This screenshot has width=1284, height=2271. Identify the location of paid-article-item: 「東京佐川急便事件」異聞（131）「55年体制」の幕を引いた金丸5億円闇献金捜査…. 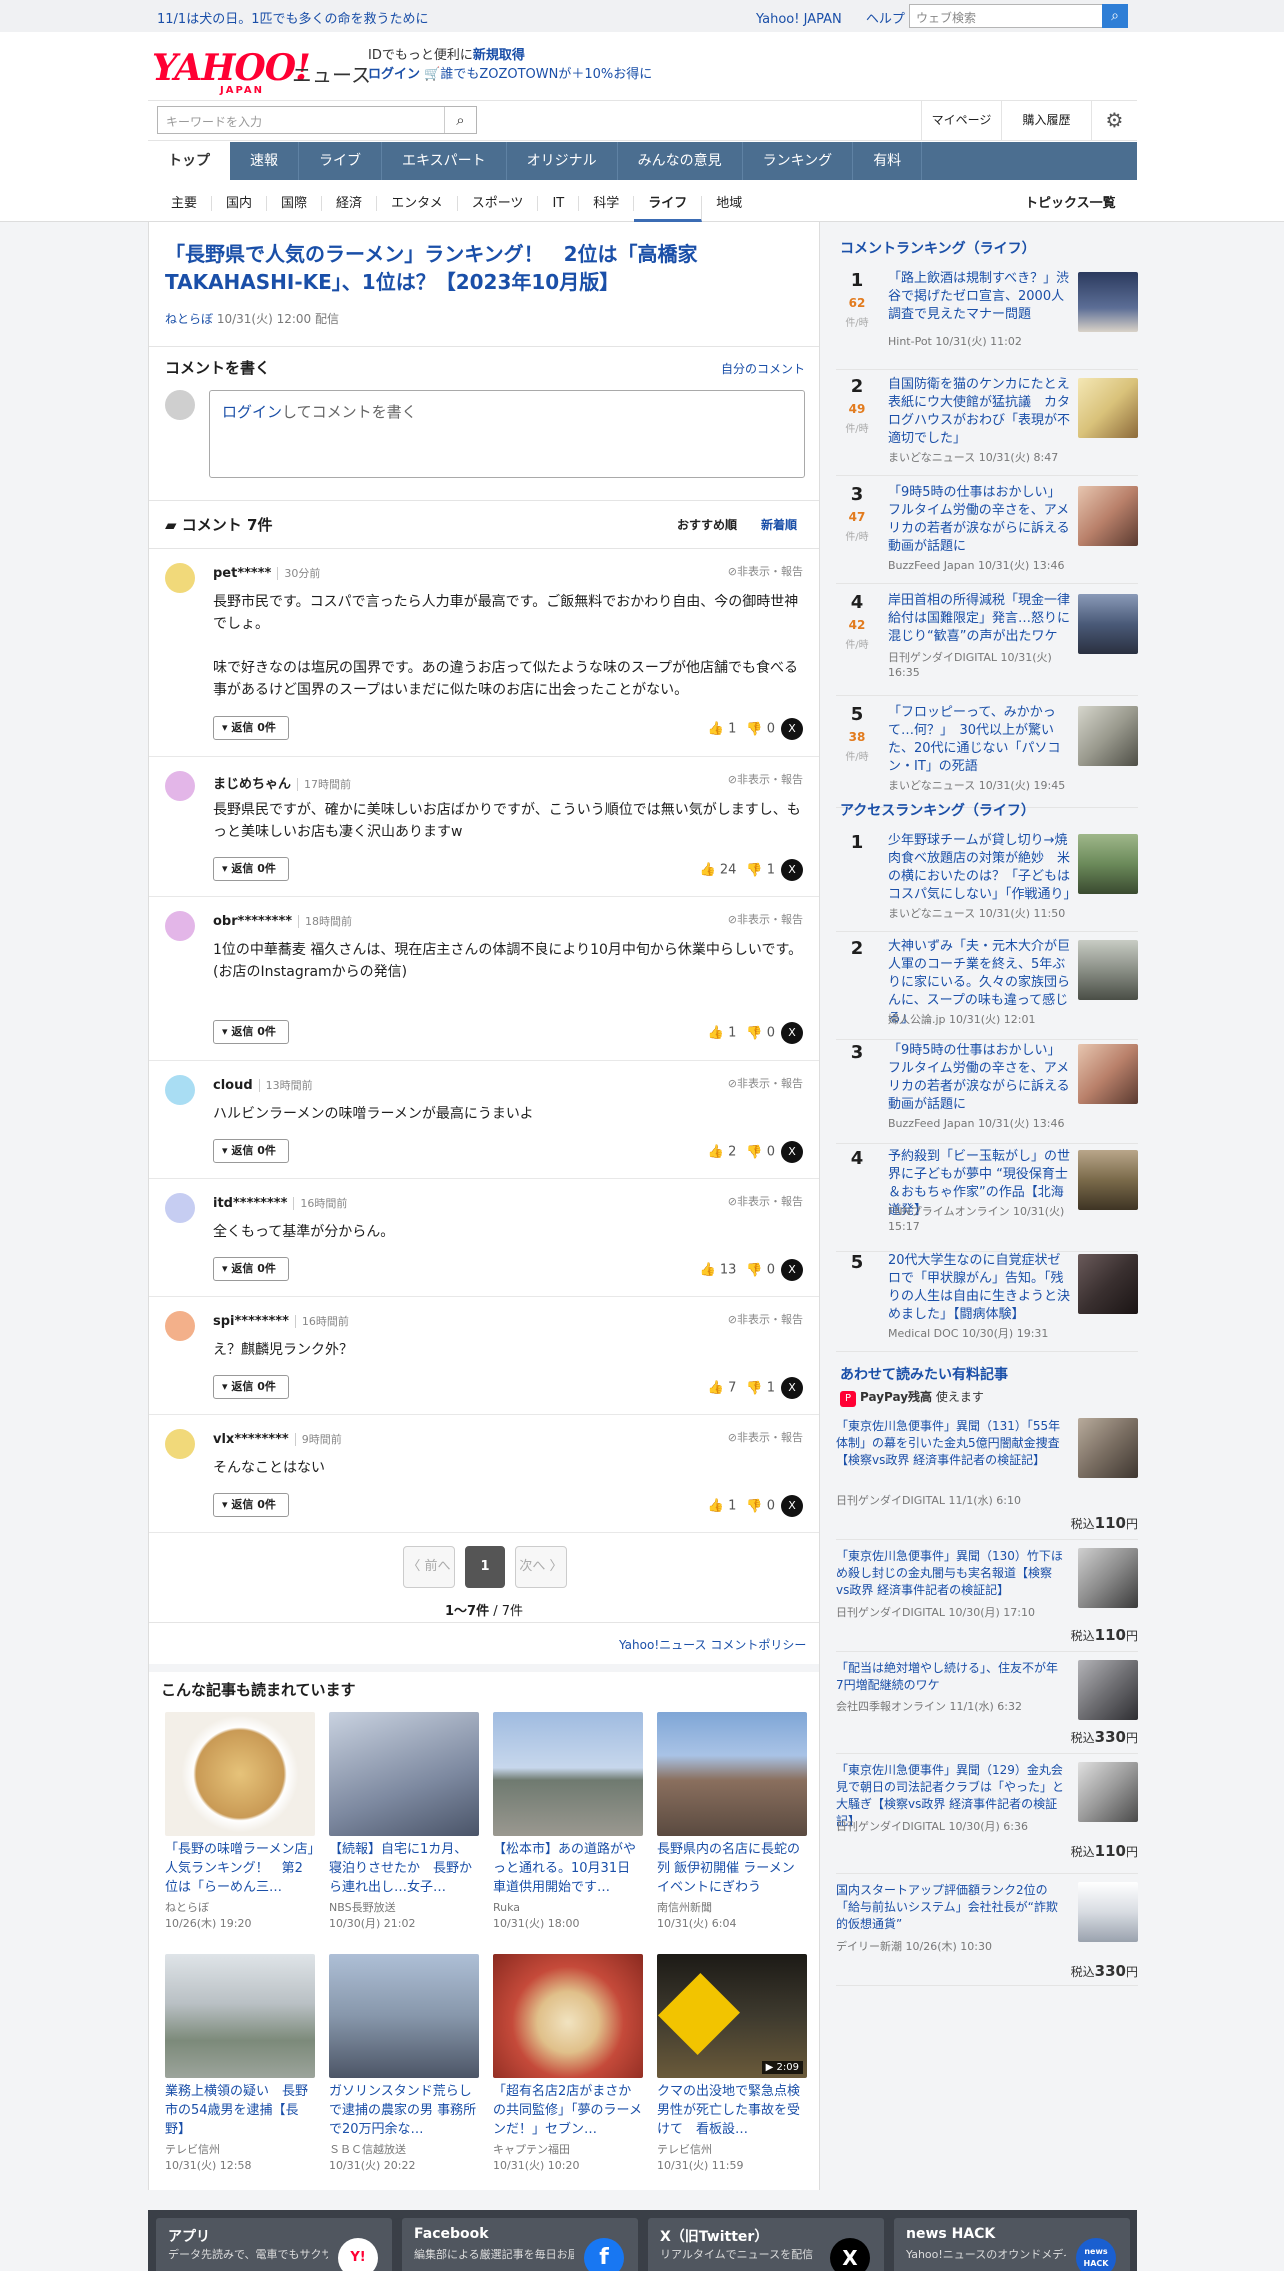
(987, 1479).